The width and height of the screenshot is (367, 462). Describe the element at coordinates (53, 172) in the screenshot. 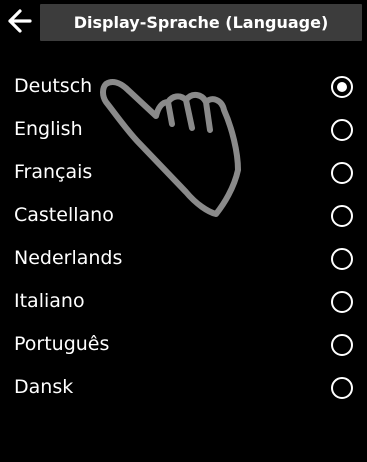

I see `language-label: Français` at that location.